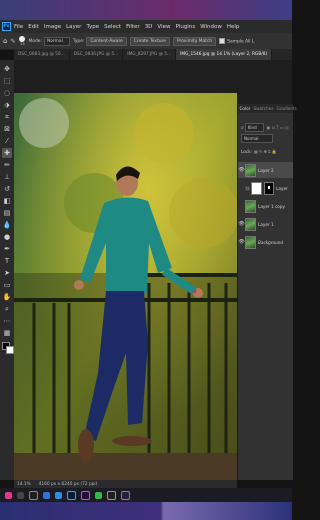  I want to click on menu-layer: Layer, so click(73, 27).